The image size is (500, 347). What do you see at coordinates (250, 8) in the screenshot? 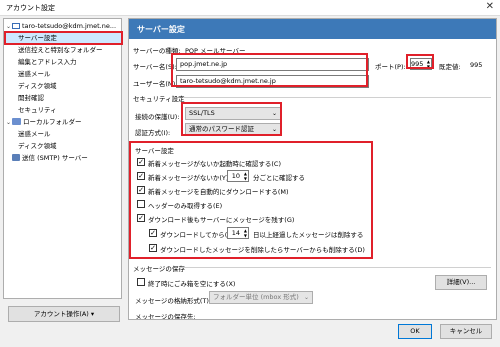
I see `title-bar: アカウント設定 ✕` at bounding box center [250, 8].